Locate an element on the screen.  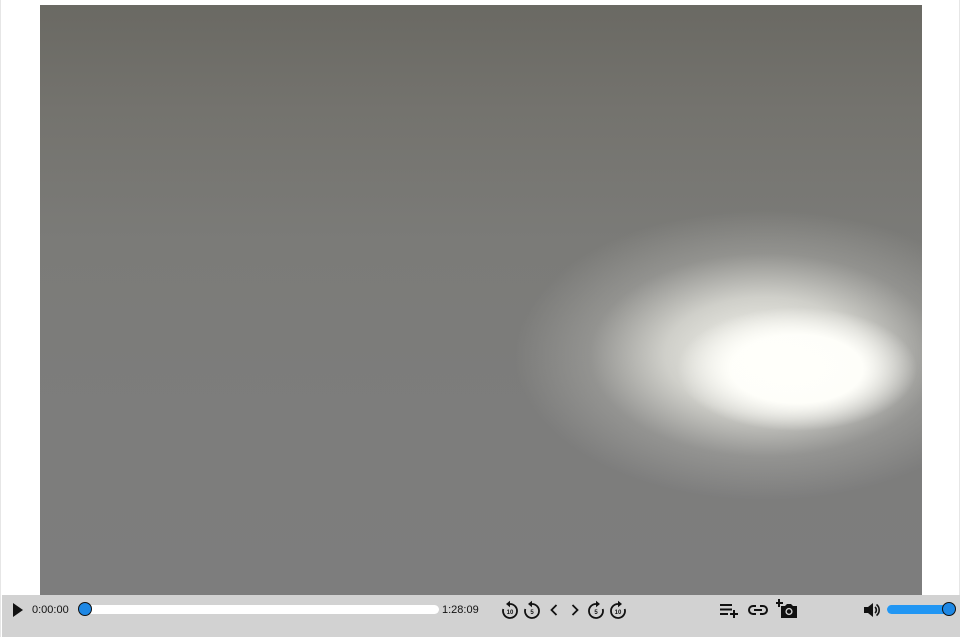
seek-bar is located at coordinates (258, 609).